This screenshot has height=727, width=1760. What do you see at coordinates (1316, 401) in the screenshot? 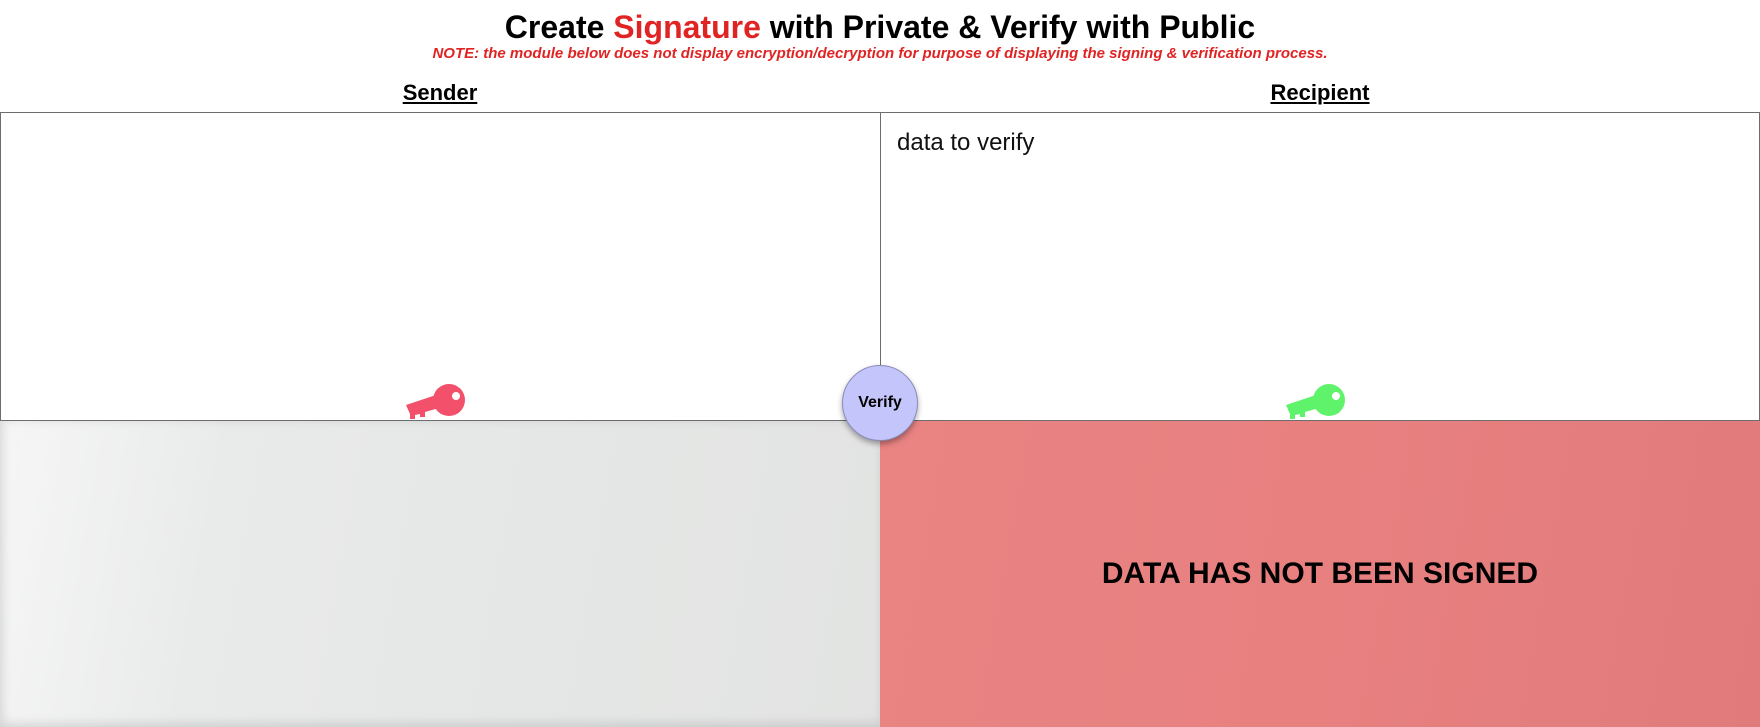
I see `public-key-icon` at bounding box center [1316, 401].